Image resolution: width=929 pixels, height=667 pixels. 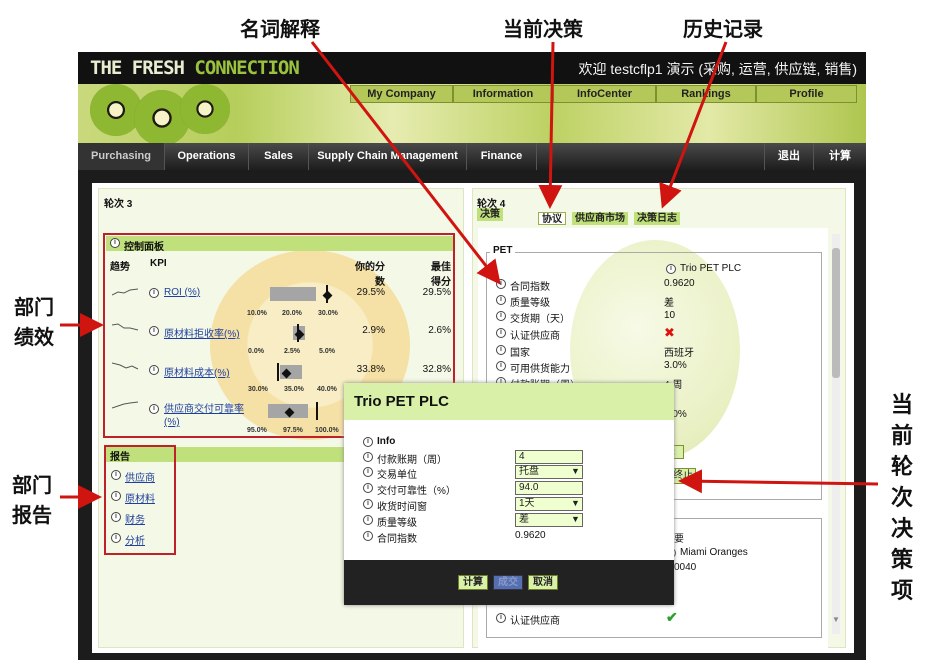 What do you see at coordinates (121, 156) in the screenshot?
I see `nav-purchasing: Purchasing` at bounding box center [121, 156].